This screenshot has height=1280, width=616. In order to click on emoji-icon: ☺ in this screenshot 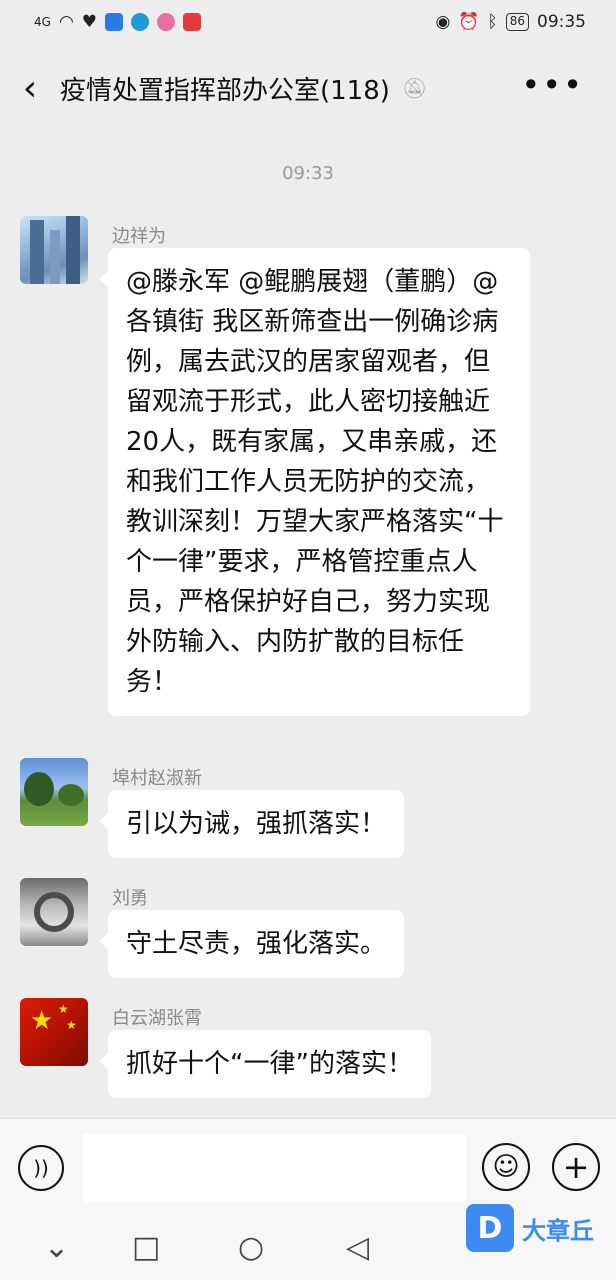, I will do `click(506, 1167)`.